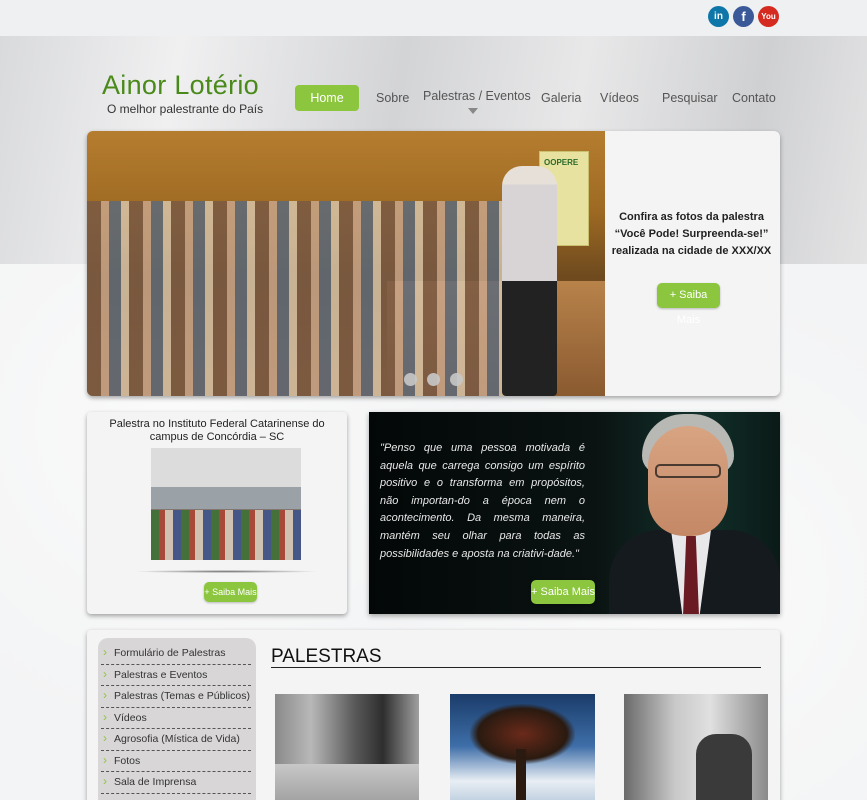 The image size is (867, 800). I want to click on sidebar-item-videos: Vídeos, so click(176, 718).